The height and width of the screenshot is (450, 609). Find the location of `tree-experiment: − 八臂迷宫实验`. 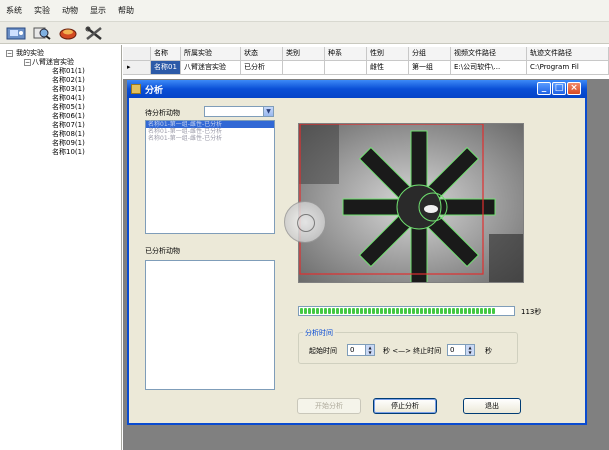

tree-experiment: − 八臂迷宫实验 is located at coordinates (60, 62).